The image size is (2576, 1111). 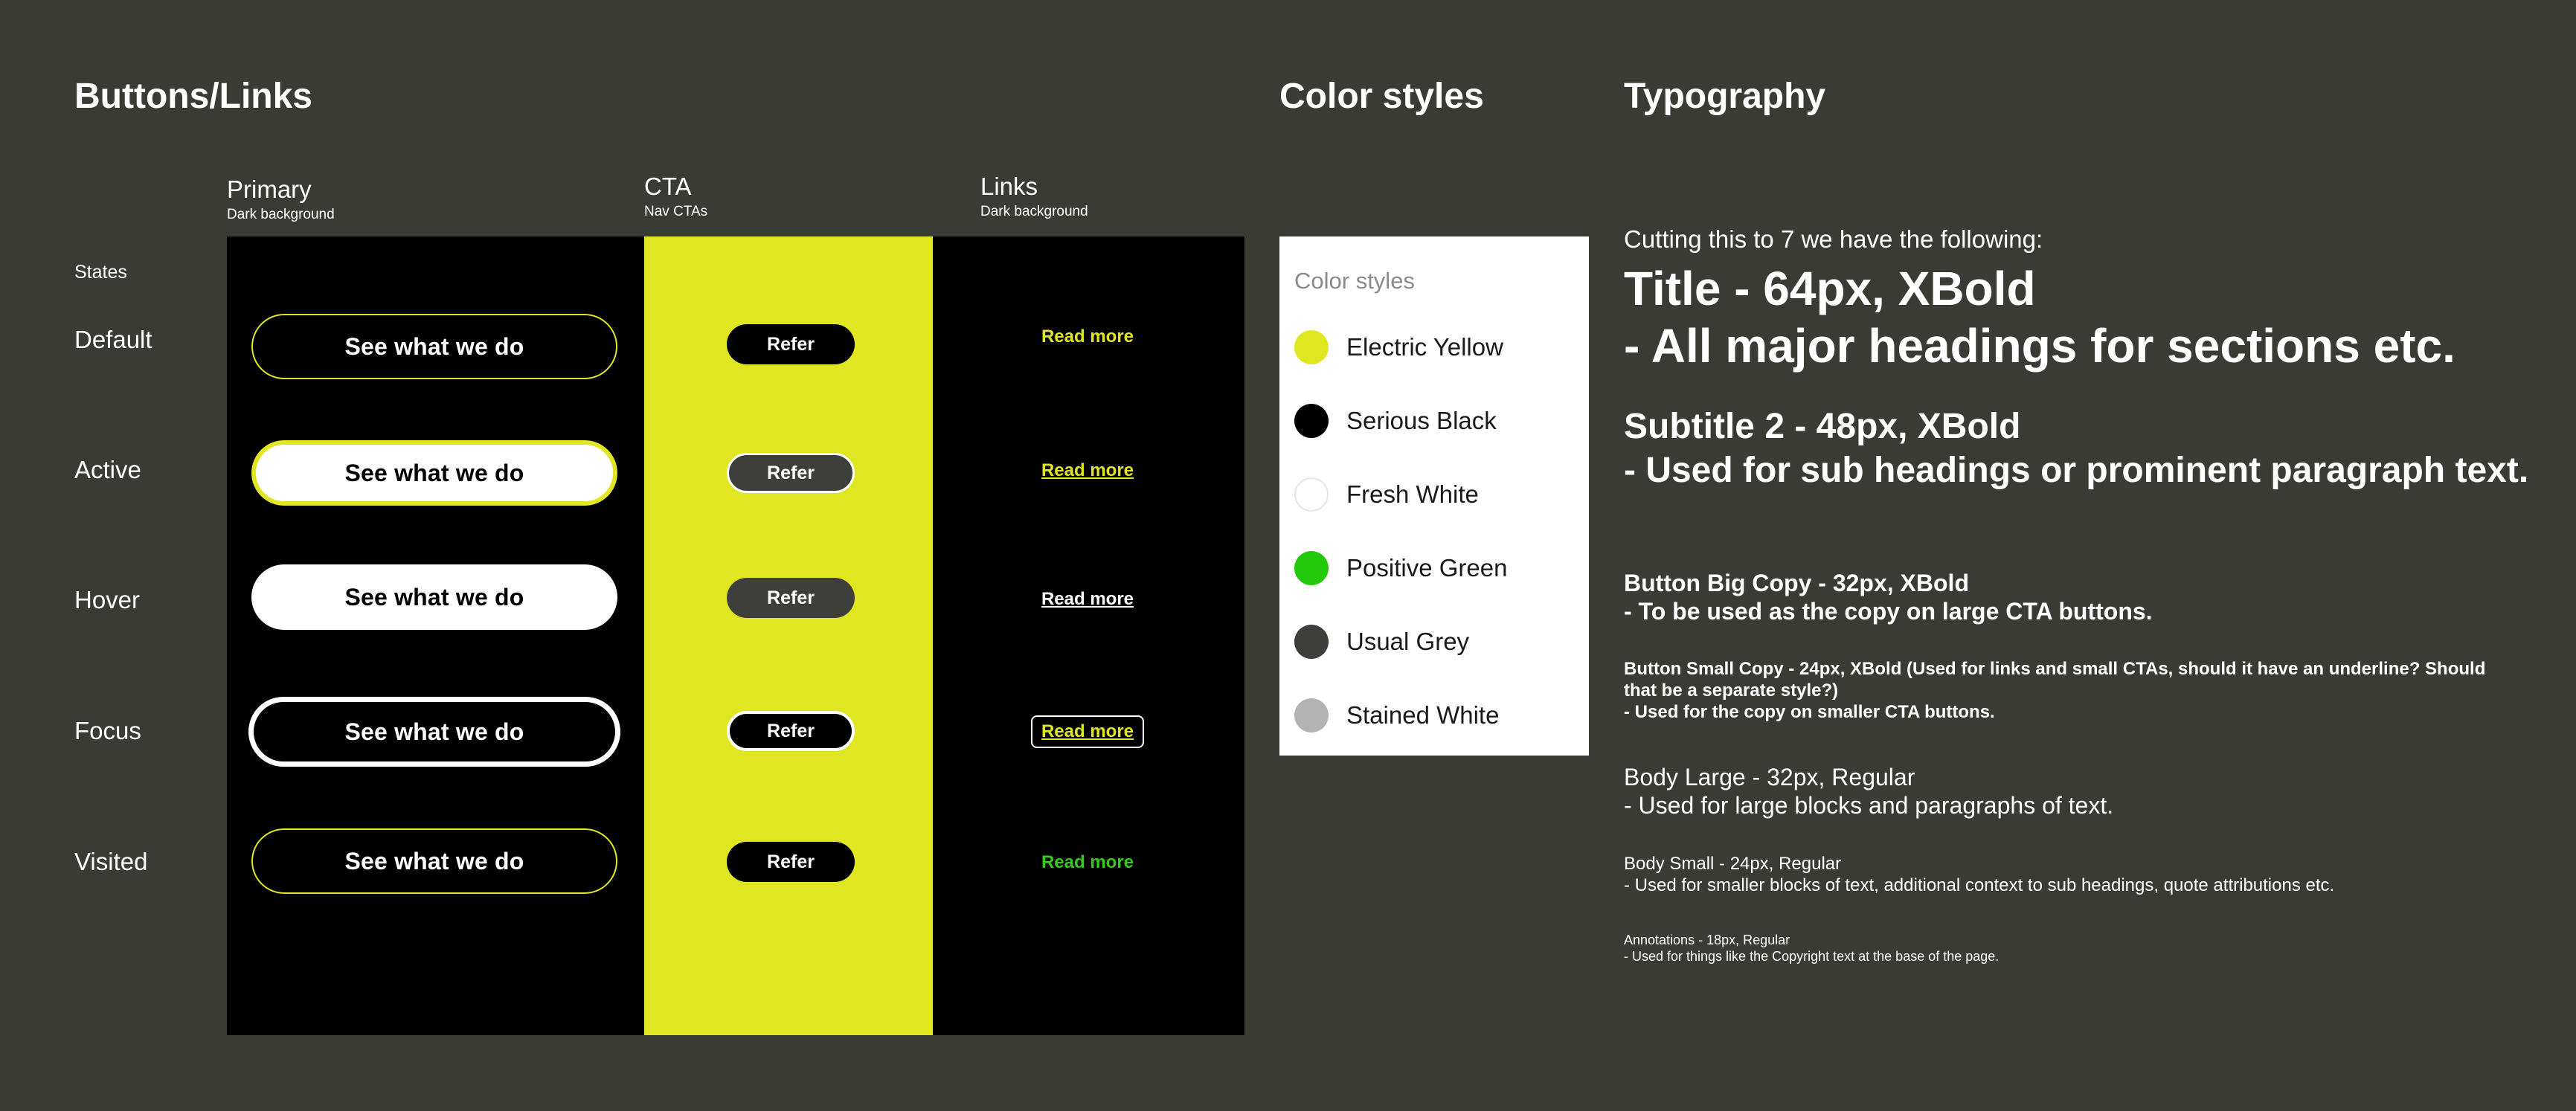 I want to click on column-header-links: Links Dark background, so click(x=1034, y=196).